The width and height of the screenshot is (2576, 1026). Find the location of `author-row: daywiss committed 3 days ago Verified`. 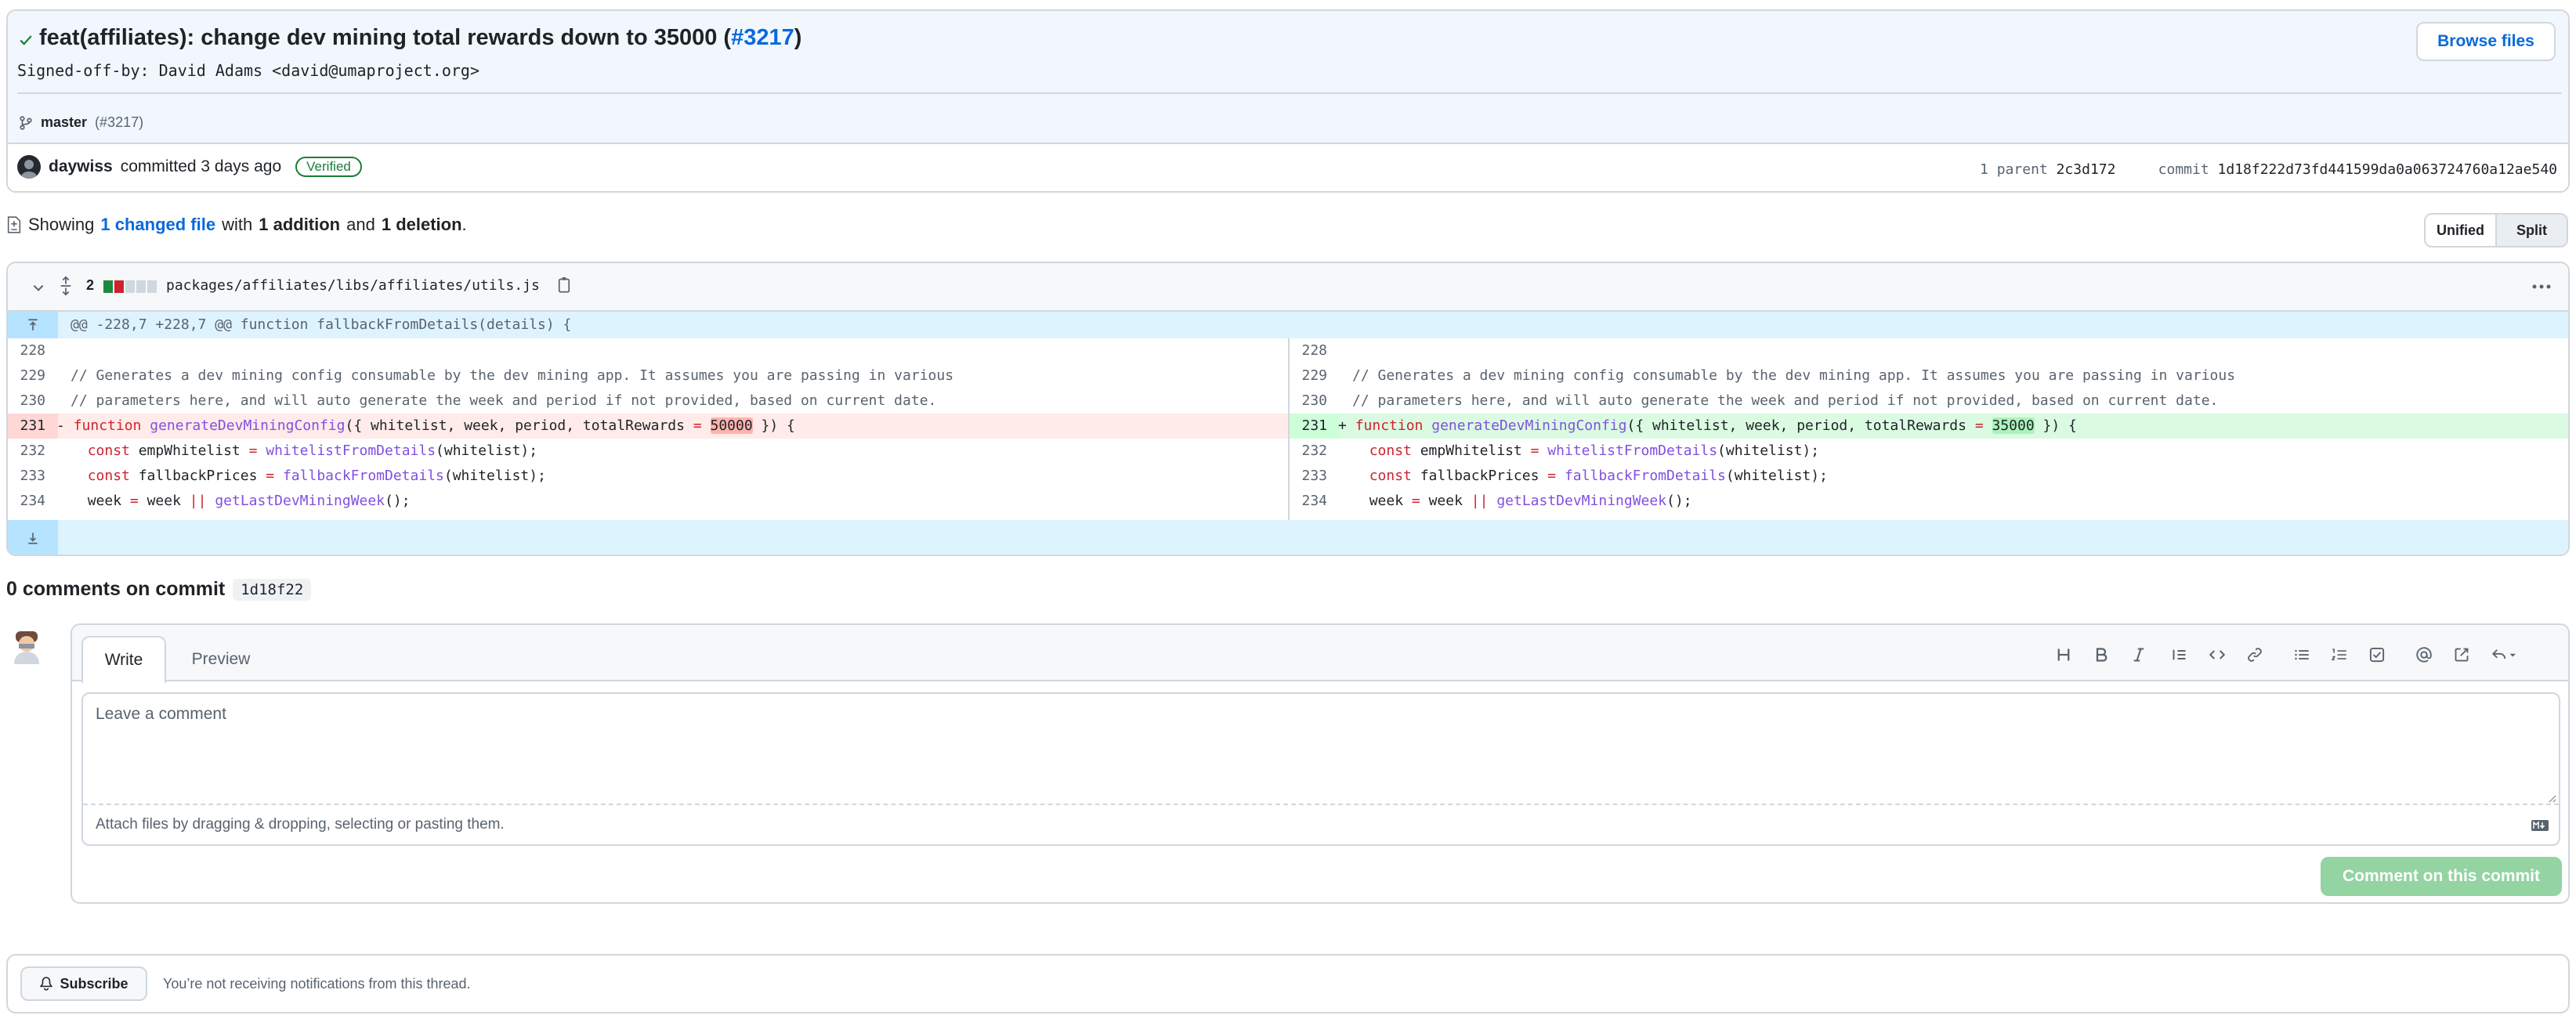

author-row: daywiss committed 3 days ago Verified is located at coordinates (190, 167).